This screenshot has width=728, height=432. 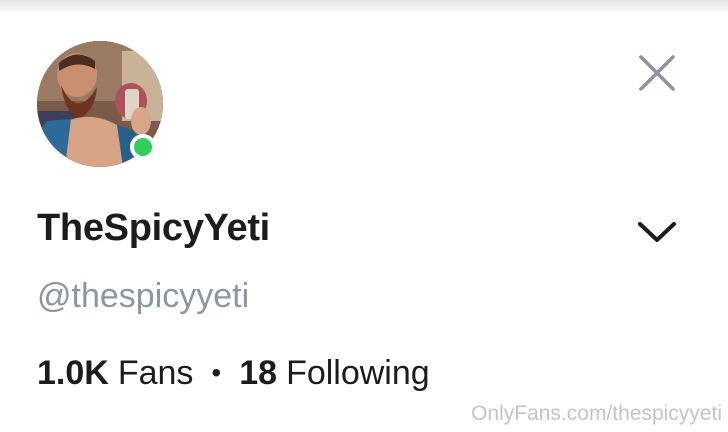 What do you see at coordinates (153, 228) in the screenshot?
I see `display-name: TheSpicyYeti` at bounding box center [153, 228].